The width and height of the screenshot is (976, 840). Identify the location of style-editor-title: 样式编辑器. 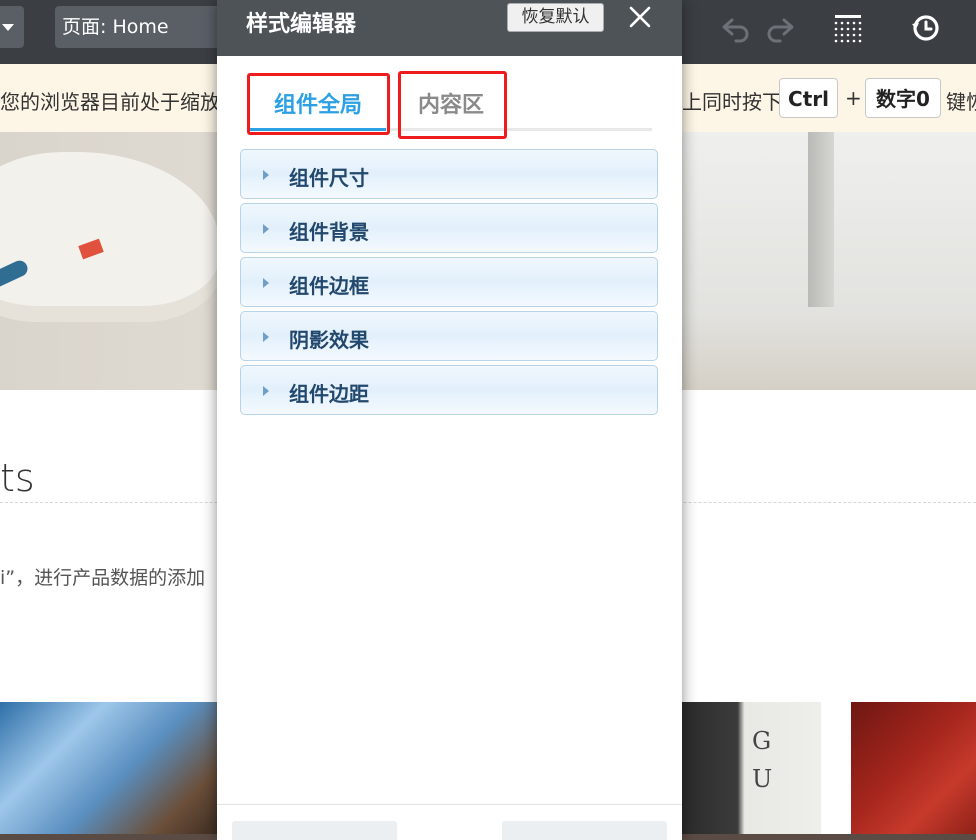
(301, 24).